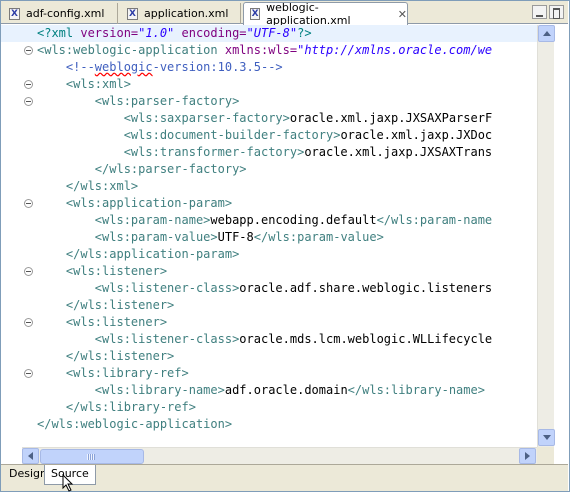 Image resolution: width=570 pixels, height=492 pixels. I want to click on tab-application: X application.xml, so click(181, 13).